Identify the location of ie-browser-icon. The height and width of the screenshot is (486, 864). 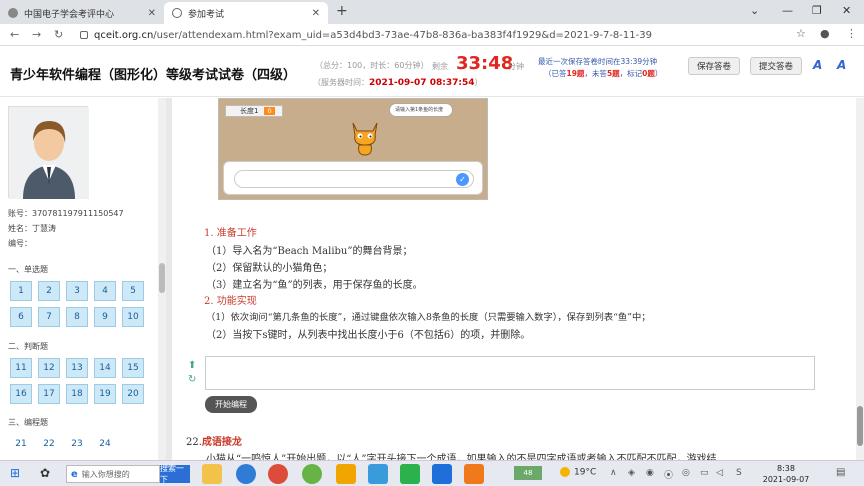
(312, 474).